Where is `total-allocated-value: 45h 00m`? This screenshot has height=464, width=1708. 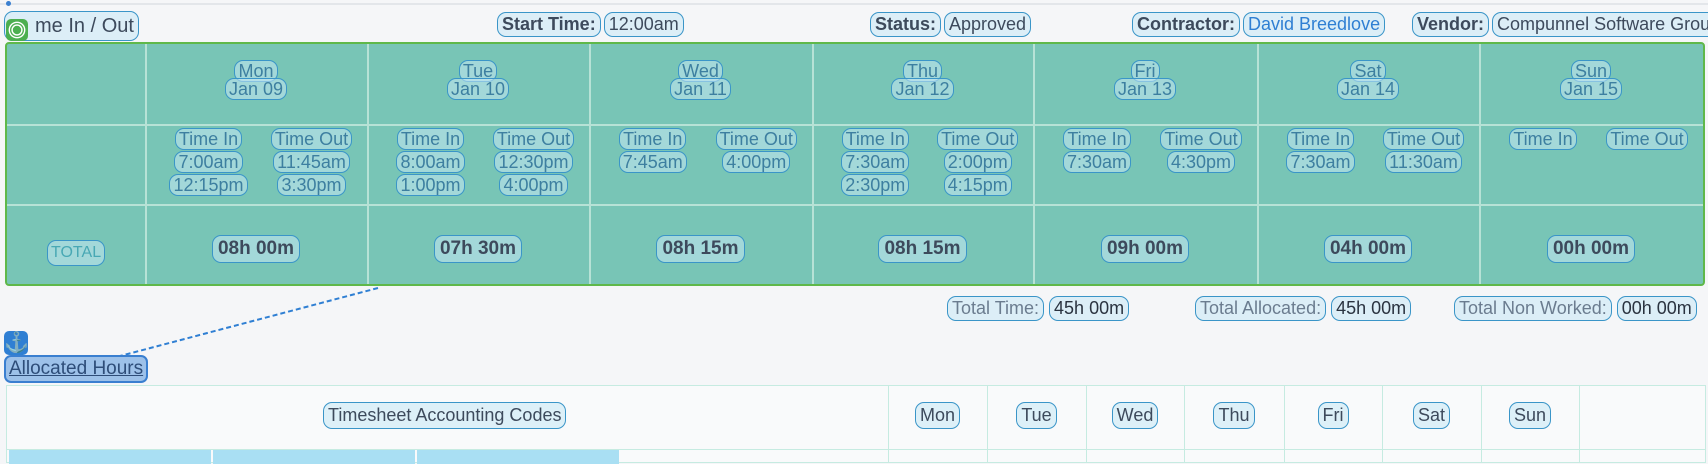
total-allocated-value: 45h 00m is located at coordinates (1371, 308).